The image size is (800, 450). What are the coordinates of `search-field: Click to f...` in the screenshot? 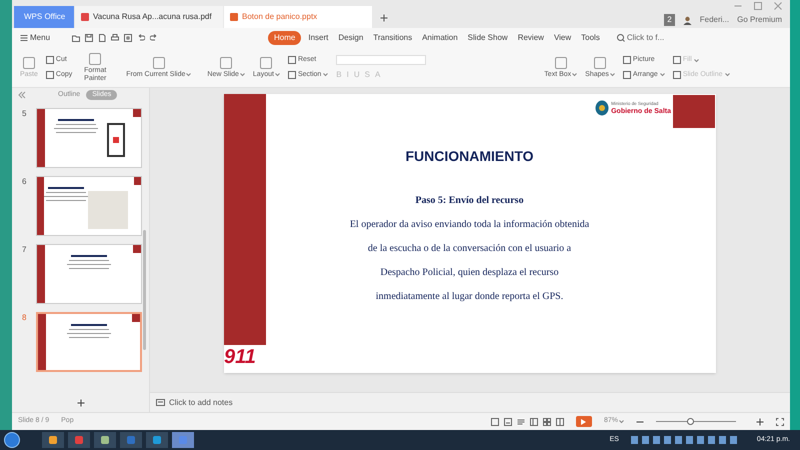 It's located at (640, 38).